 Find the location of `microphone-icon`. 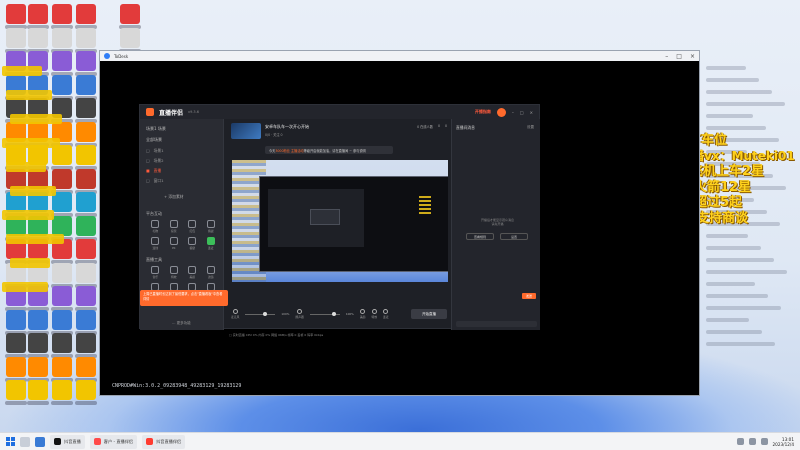

microphone-icon is located at coordinates (235, 311).